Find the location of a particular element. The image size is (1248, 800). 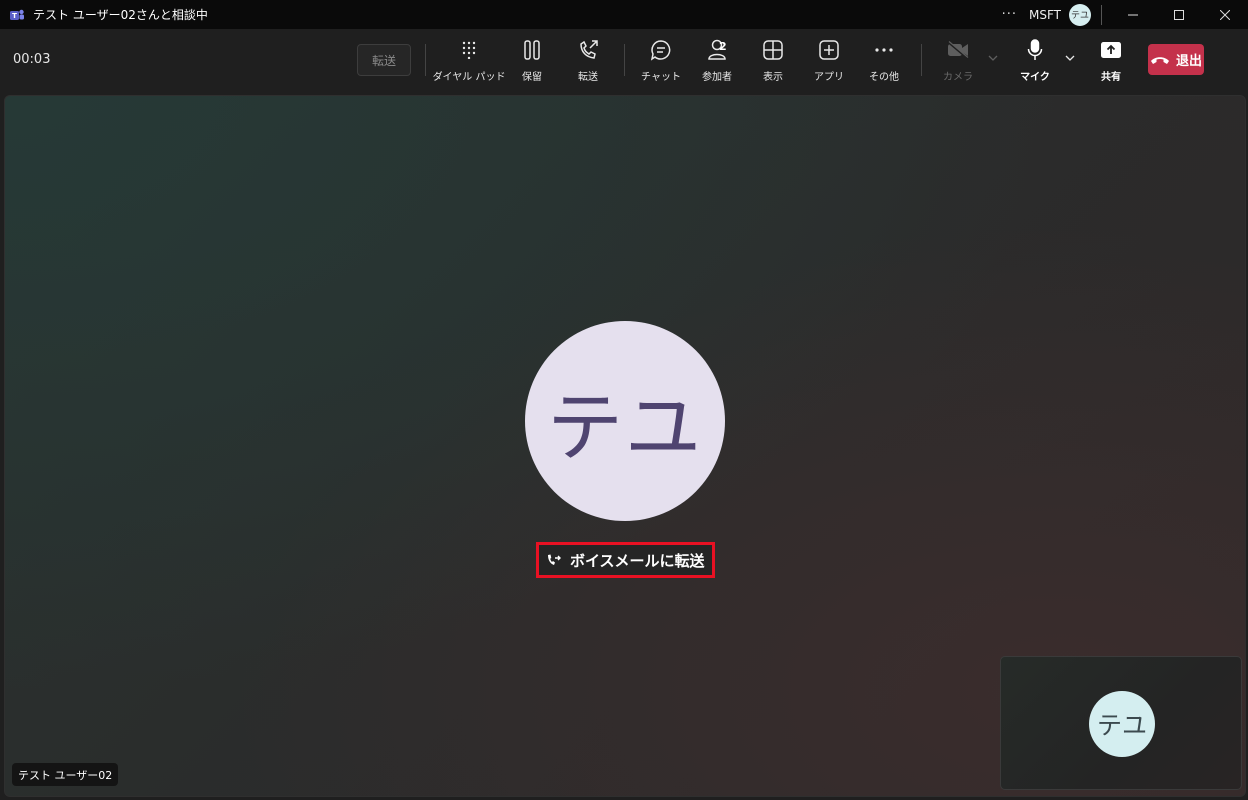

transfer-label: 転送 is located at coordinates (588, 77).